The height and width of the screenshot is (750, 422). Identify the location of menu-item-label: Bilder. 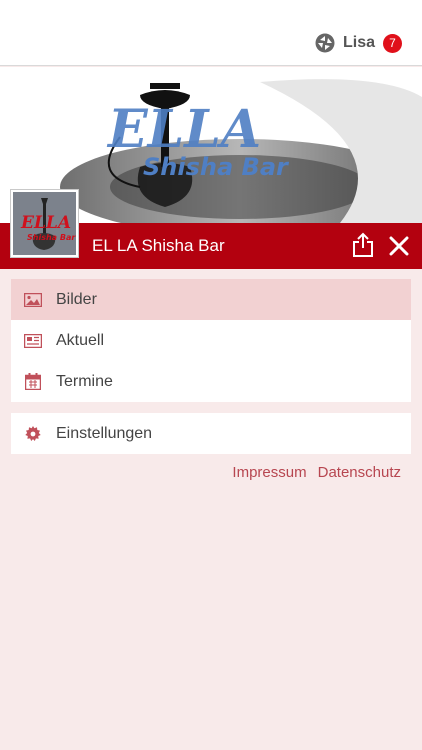
(76, 299).